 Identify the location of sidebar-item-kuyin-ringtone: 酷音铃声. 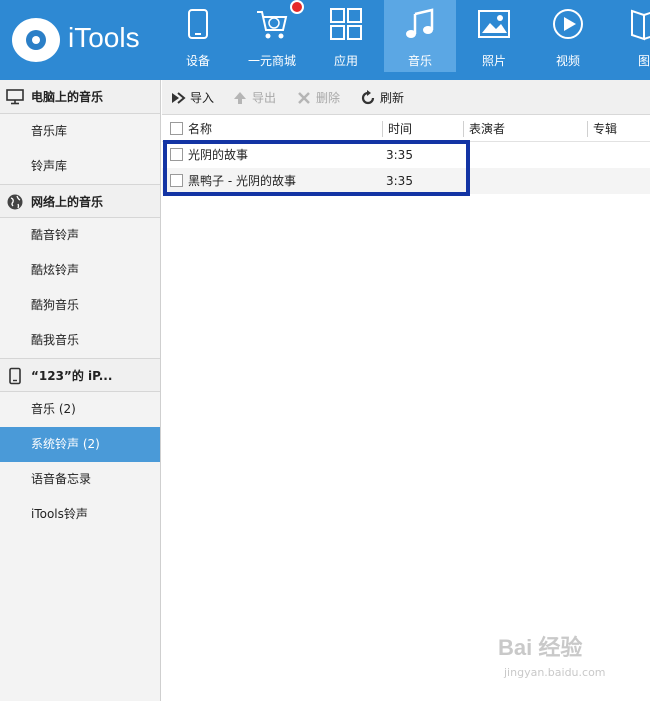
(80, 235).